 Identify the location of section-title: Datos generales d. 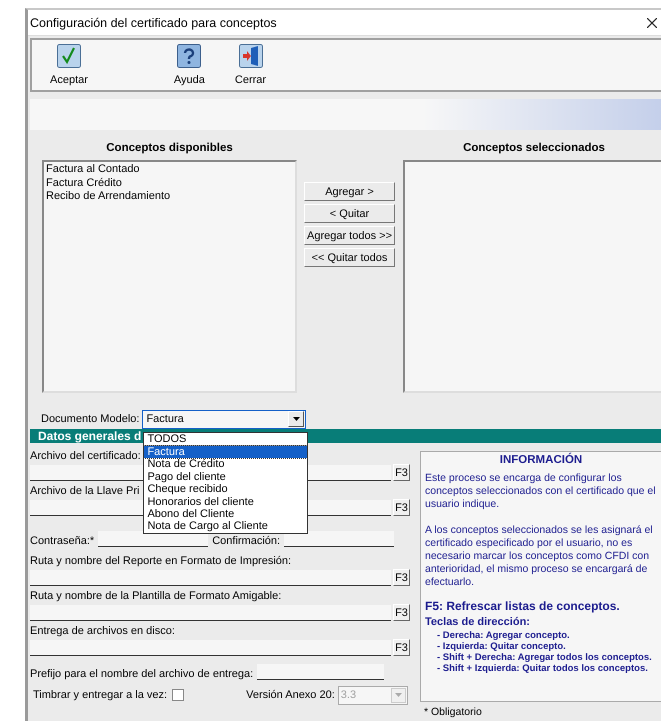
(90, 436).